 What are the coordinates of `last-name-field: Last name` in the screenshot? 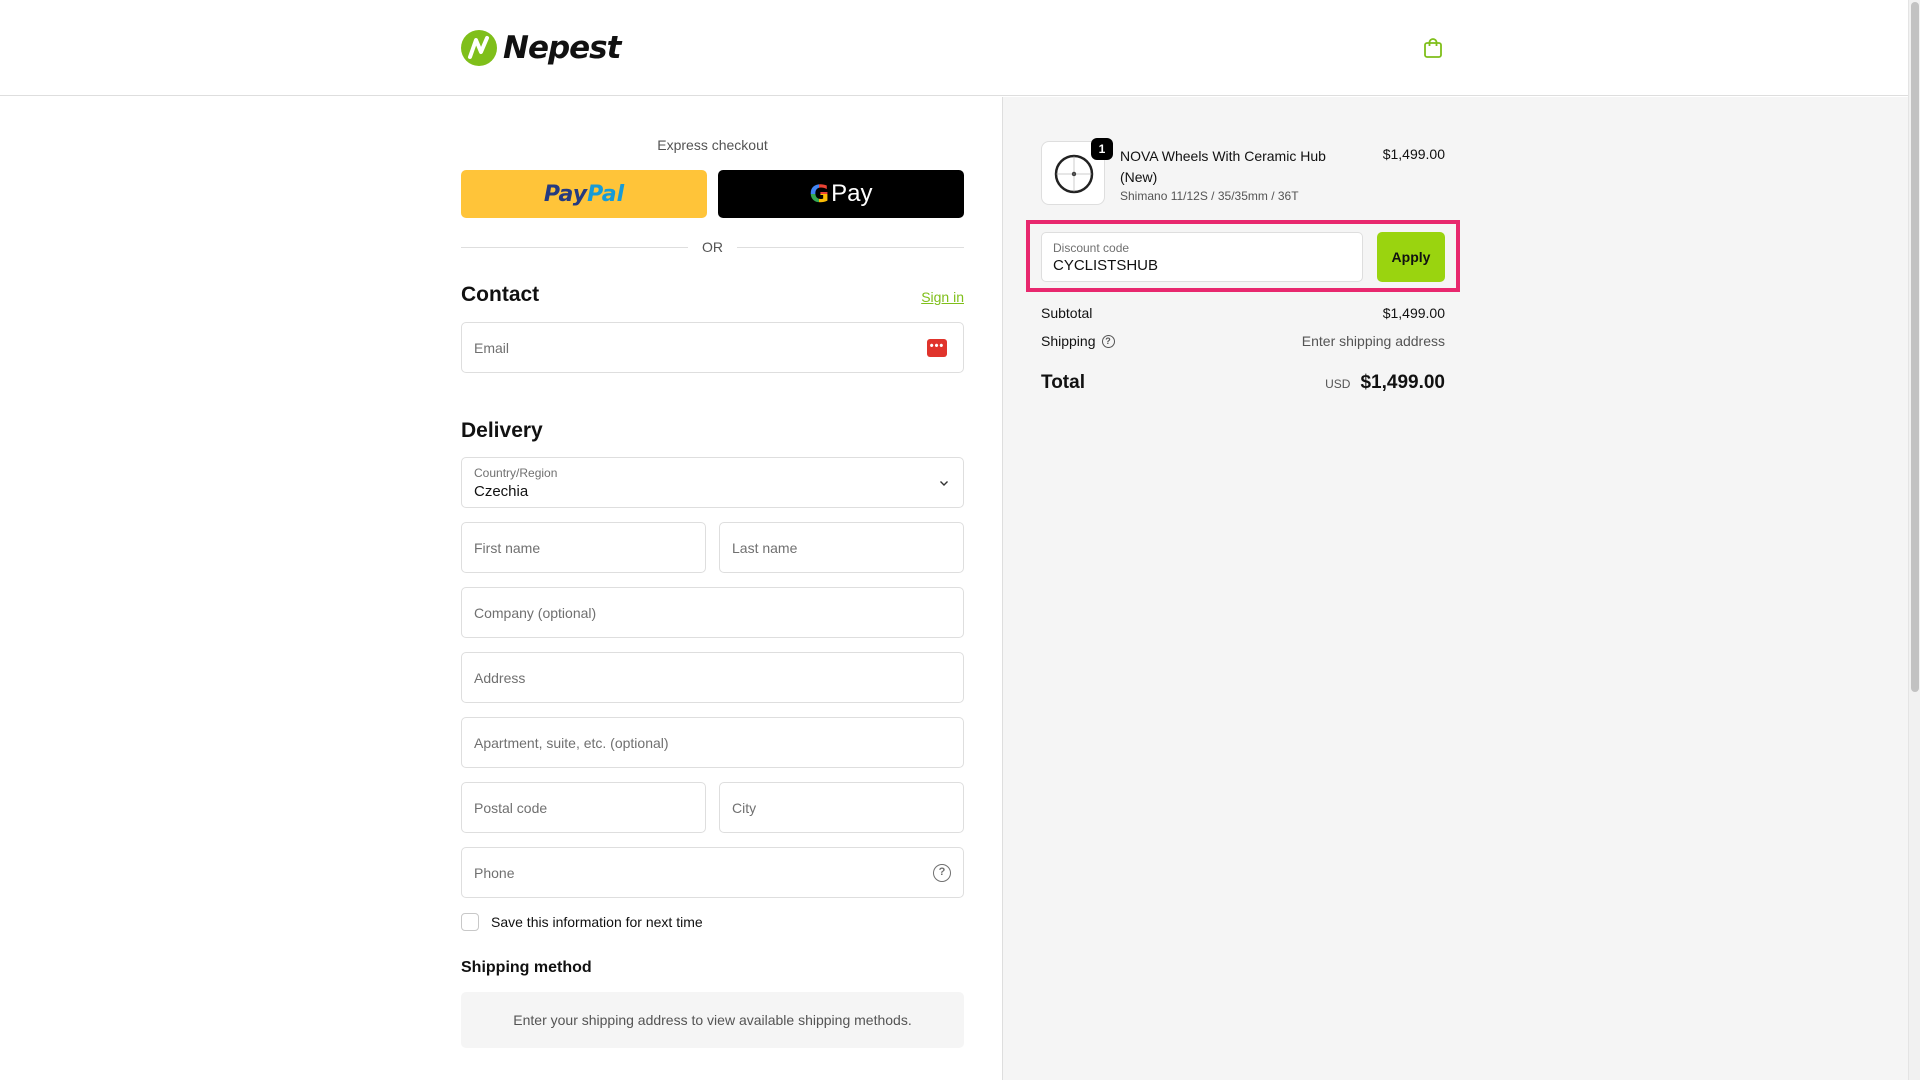 It's located at (841, 547).